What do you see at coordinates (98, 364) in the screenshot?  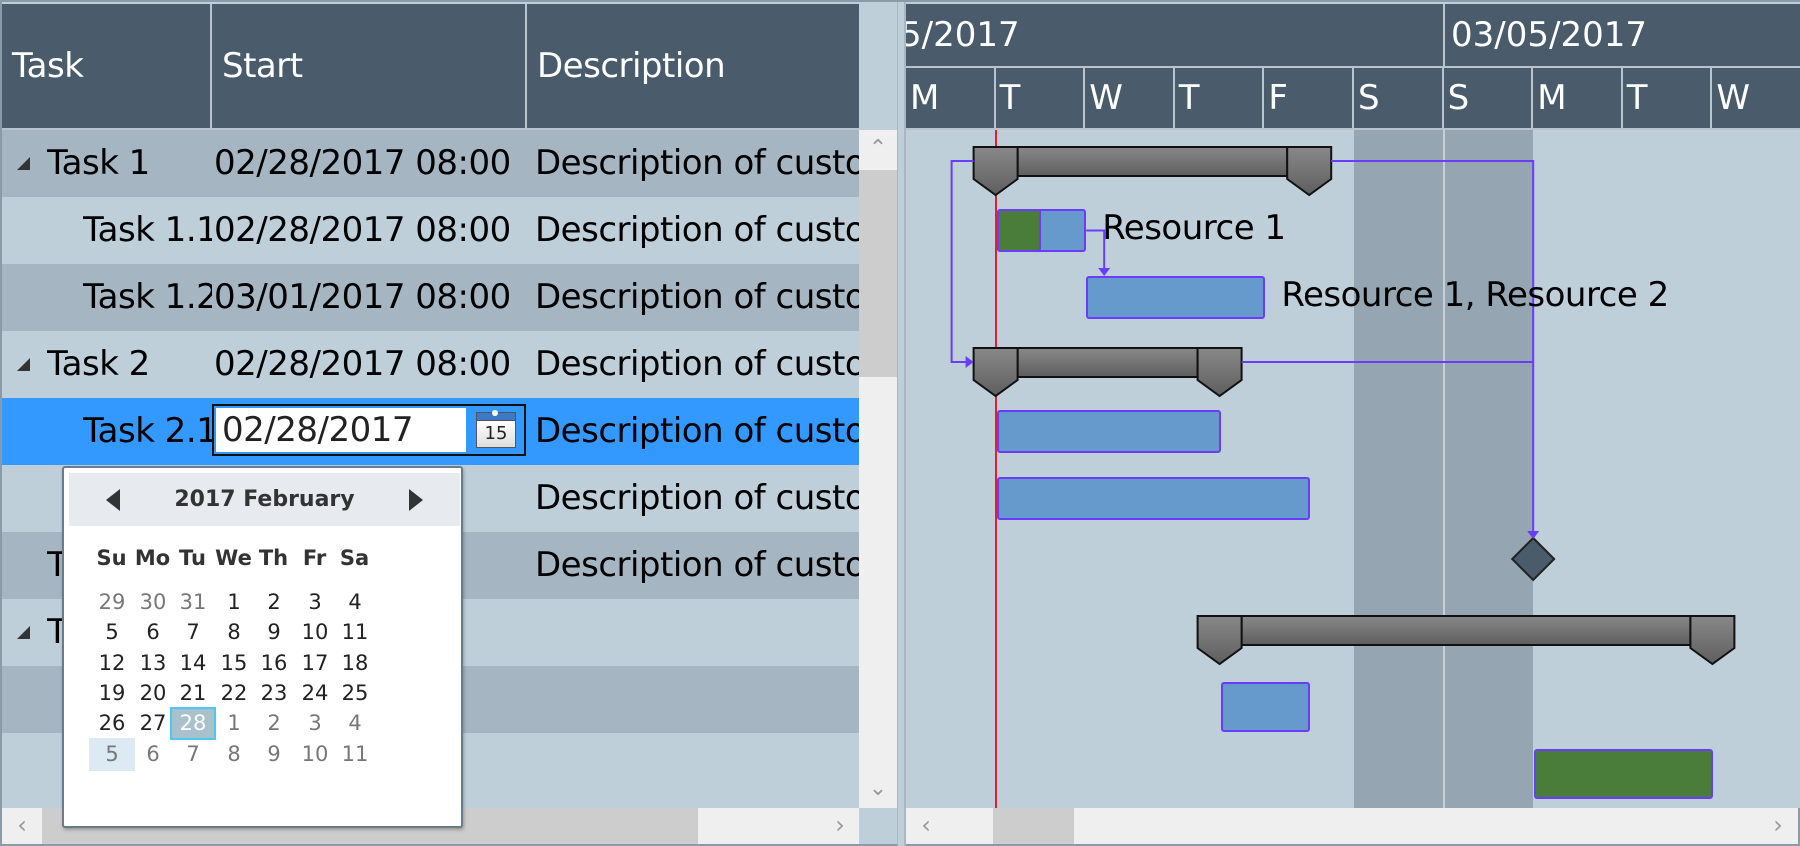 I see `task-name-cell: Task 2` at bounding box center [98, 364].